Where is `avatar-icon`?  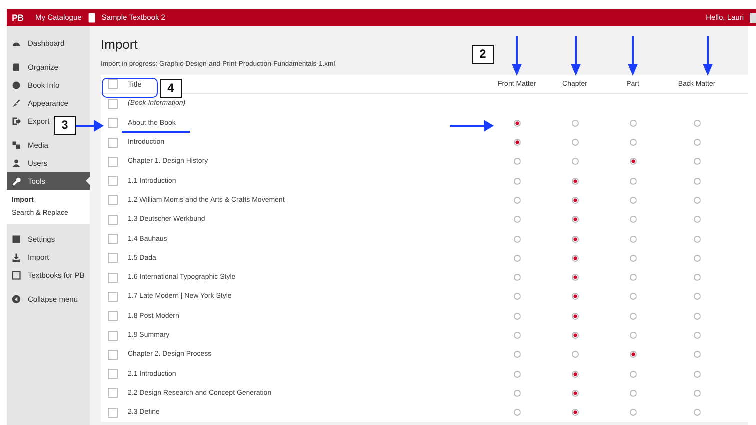
avatar-icon is located at coordinates (753, 17).